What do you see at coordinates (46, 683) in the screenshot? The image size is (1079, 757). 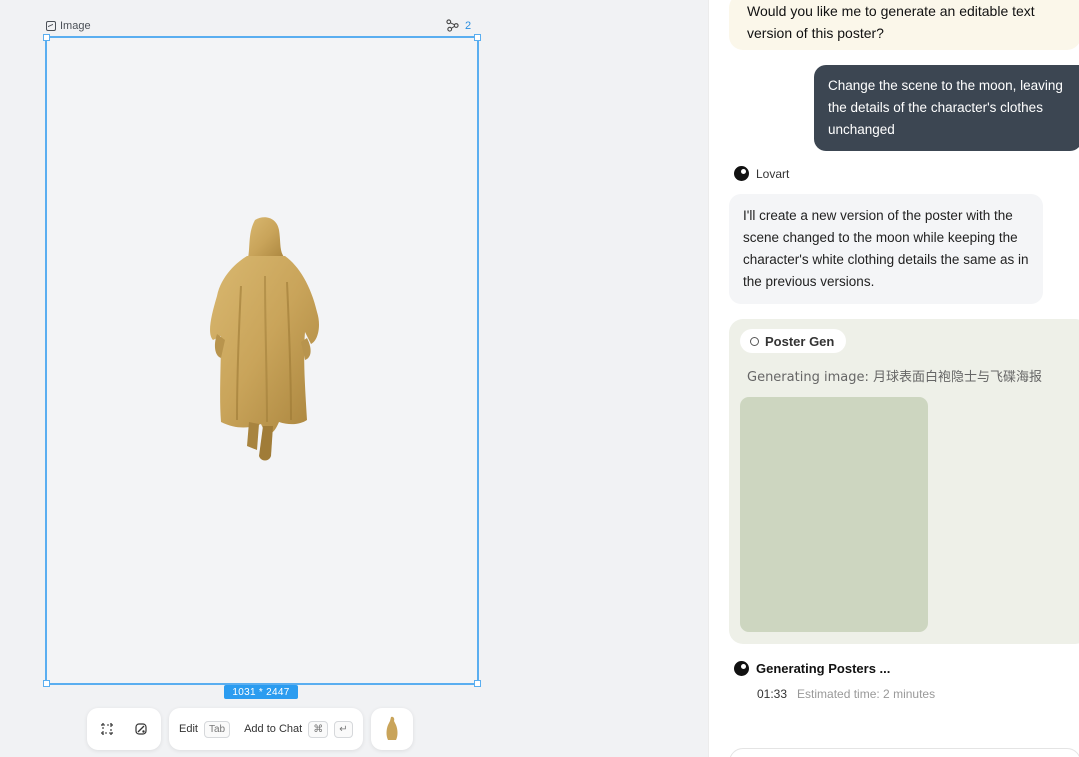 I see `resize-handle-bottom-left` at bounding box center [46, 683].